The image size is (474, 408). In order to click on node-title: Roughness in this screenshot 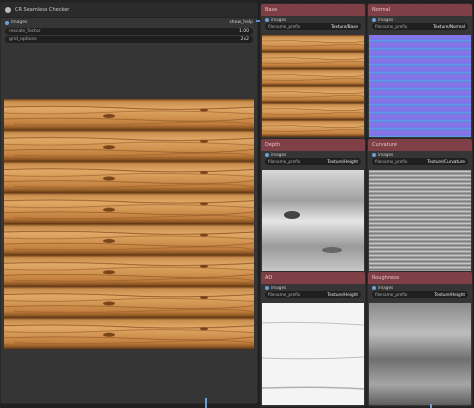, I will do `click(386, 278)`.